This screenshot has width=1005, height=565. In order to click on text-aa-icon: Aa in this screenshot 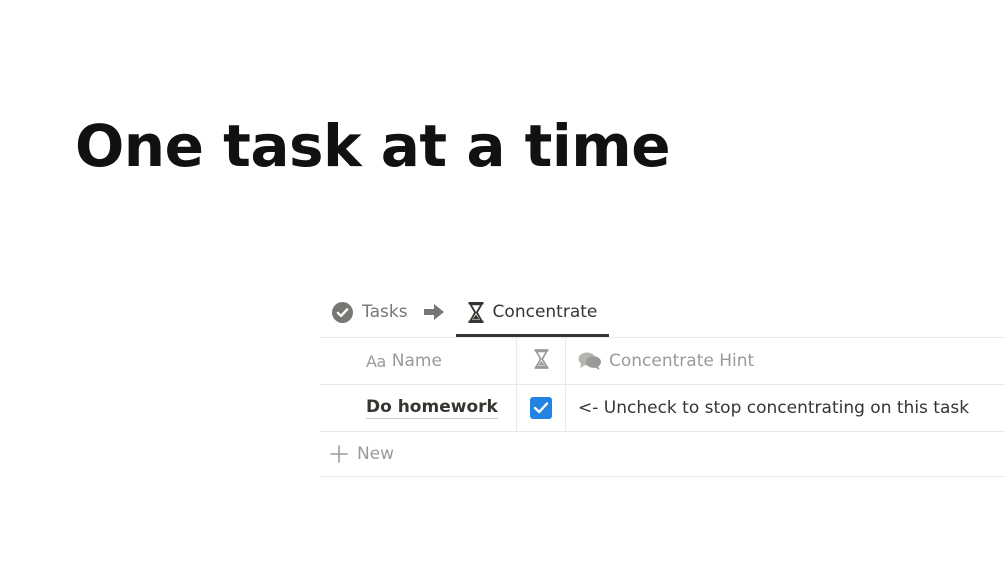, I will do `click(376, 361)`.